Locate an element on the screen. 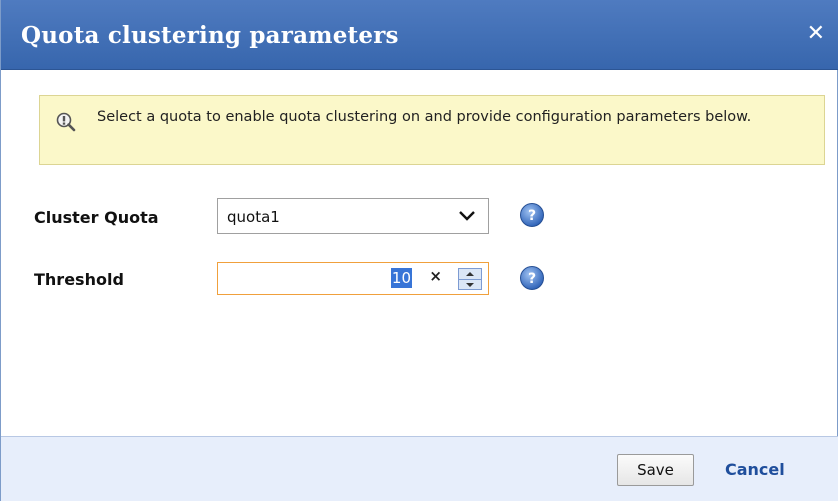 The width and height of the screenshot is (838, 501). spinner-arrows is located at coordinates (470, 279).